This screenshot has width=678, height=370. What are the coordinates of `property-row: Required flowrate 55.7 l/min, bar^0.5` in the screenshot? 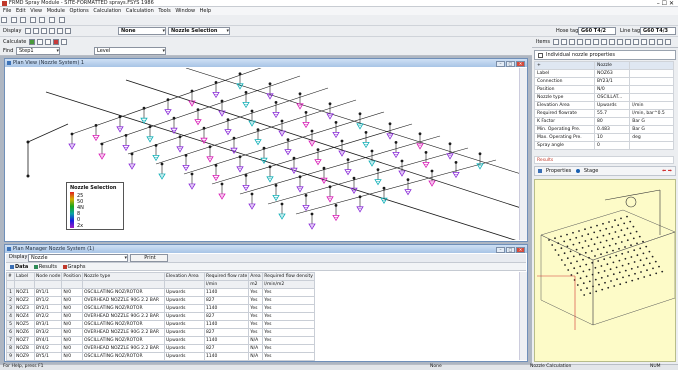 It's located at (604, 113).